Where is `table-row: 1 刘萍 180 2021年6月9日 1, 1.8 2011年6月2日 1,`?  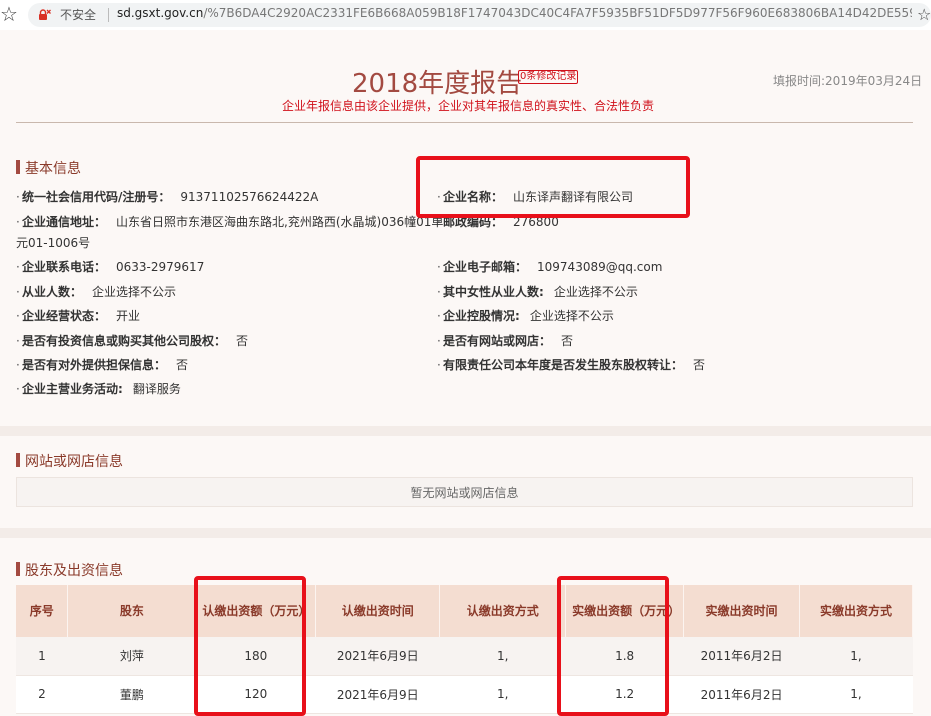 table-row: 1 刘萍 180 2021年6月9日 1, 1.8 2011年6月2日 1, is located at coordinates (464, 656).